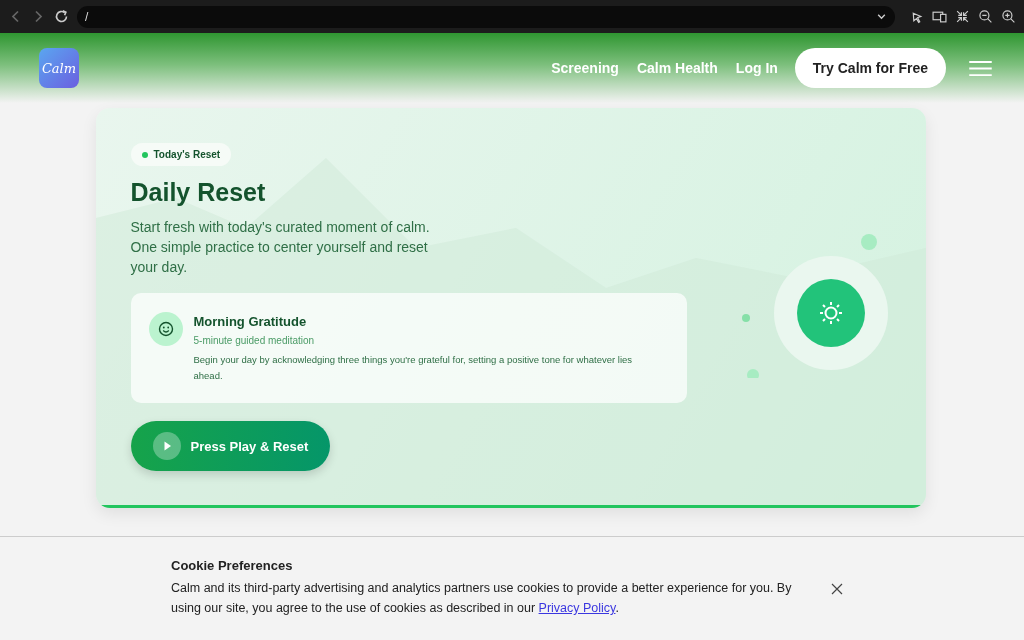 The image size is (1024, 640). Describe the element at coordinates (230, 446) in the screenshot. I see `play-button: Press Play & Reset` at that location.